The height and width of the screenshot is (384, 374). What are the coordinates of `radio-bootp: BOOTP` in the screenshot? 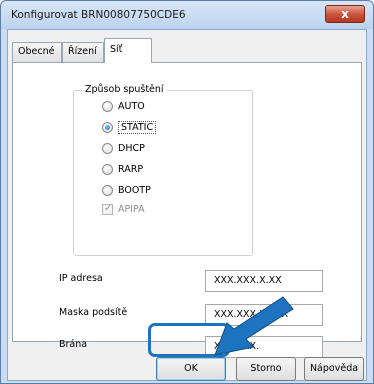 It's located at (126, 190).